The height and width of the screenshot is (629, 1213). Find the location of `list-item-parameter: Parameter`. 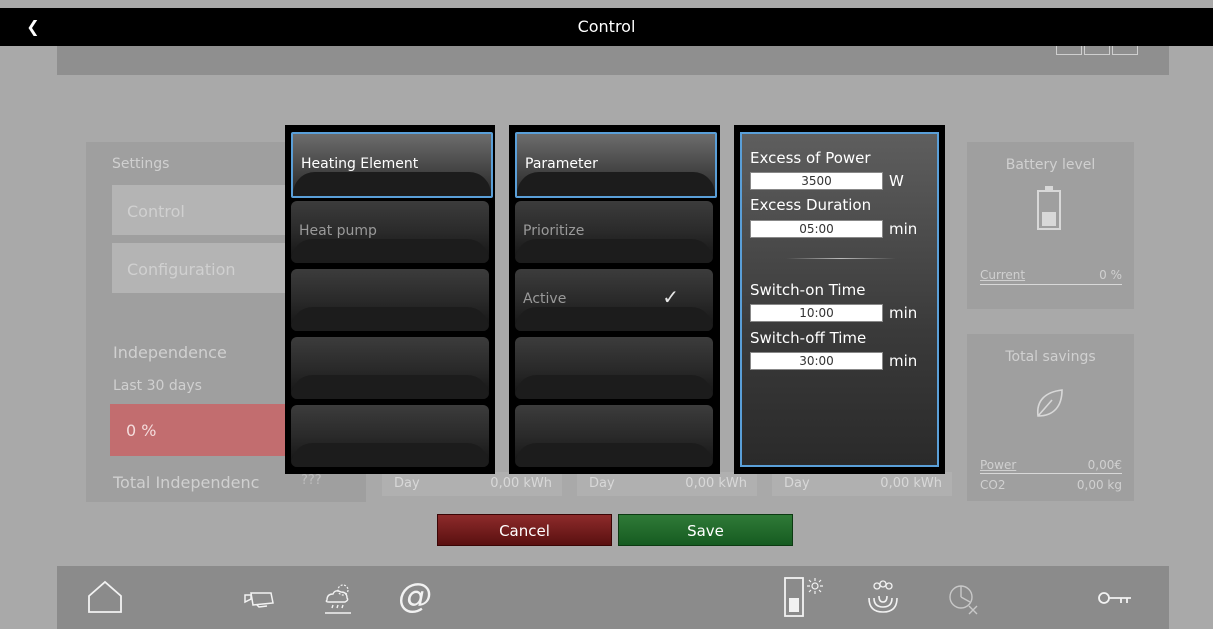

list-item-parameter: Parameter is located at coordinates (616, 165).